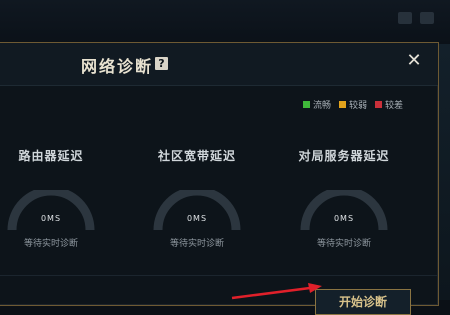 The width and height of the screenshot is (450, 315). I want to click on background-client-bar, so click(225, 22).